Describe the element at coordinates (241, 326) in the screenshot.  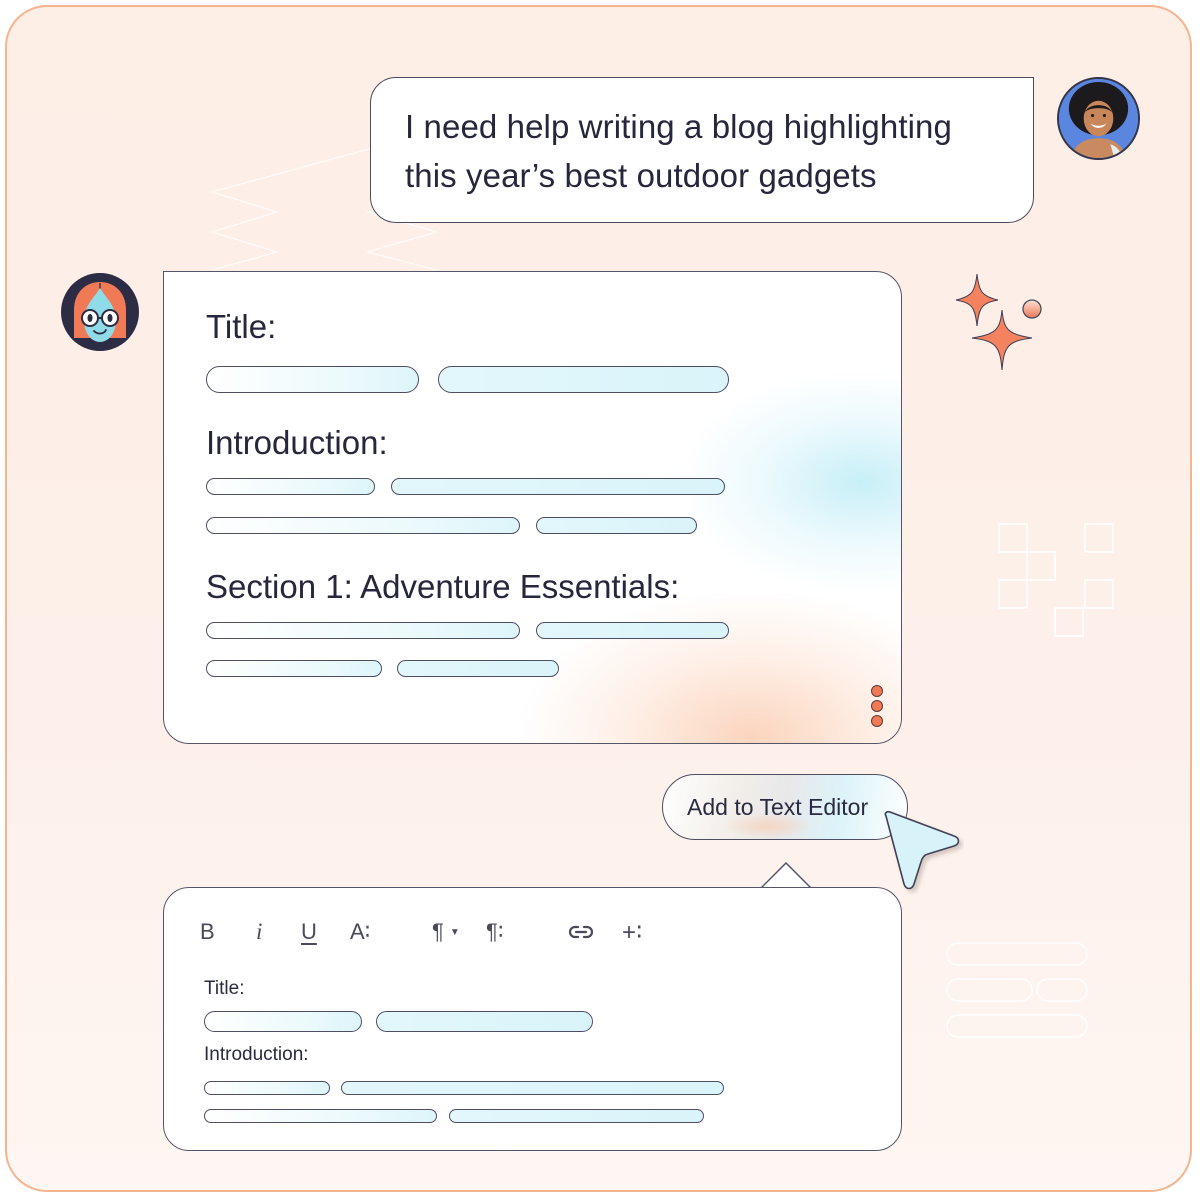
I see `section-heading-title: Title:` at that location.